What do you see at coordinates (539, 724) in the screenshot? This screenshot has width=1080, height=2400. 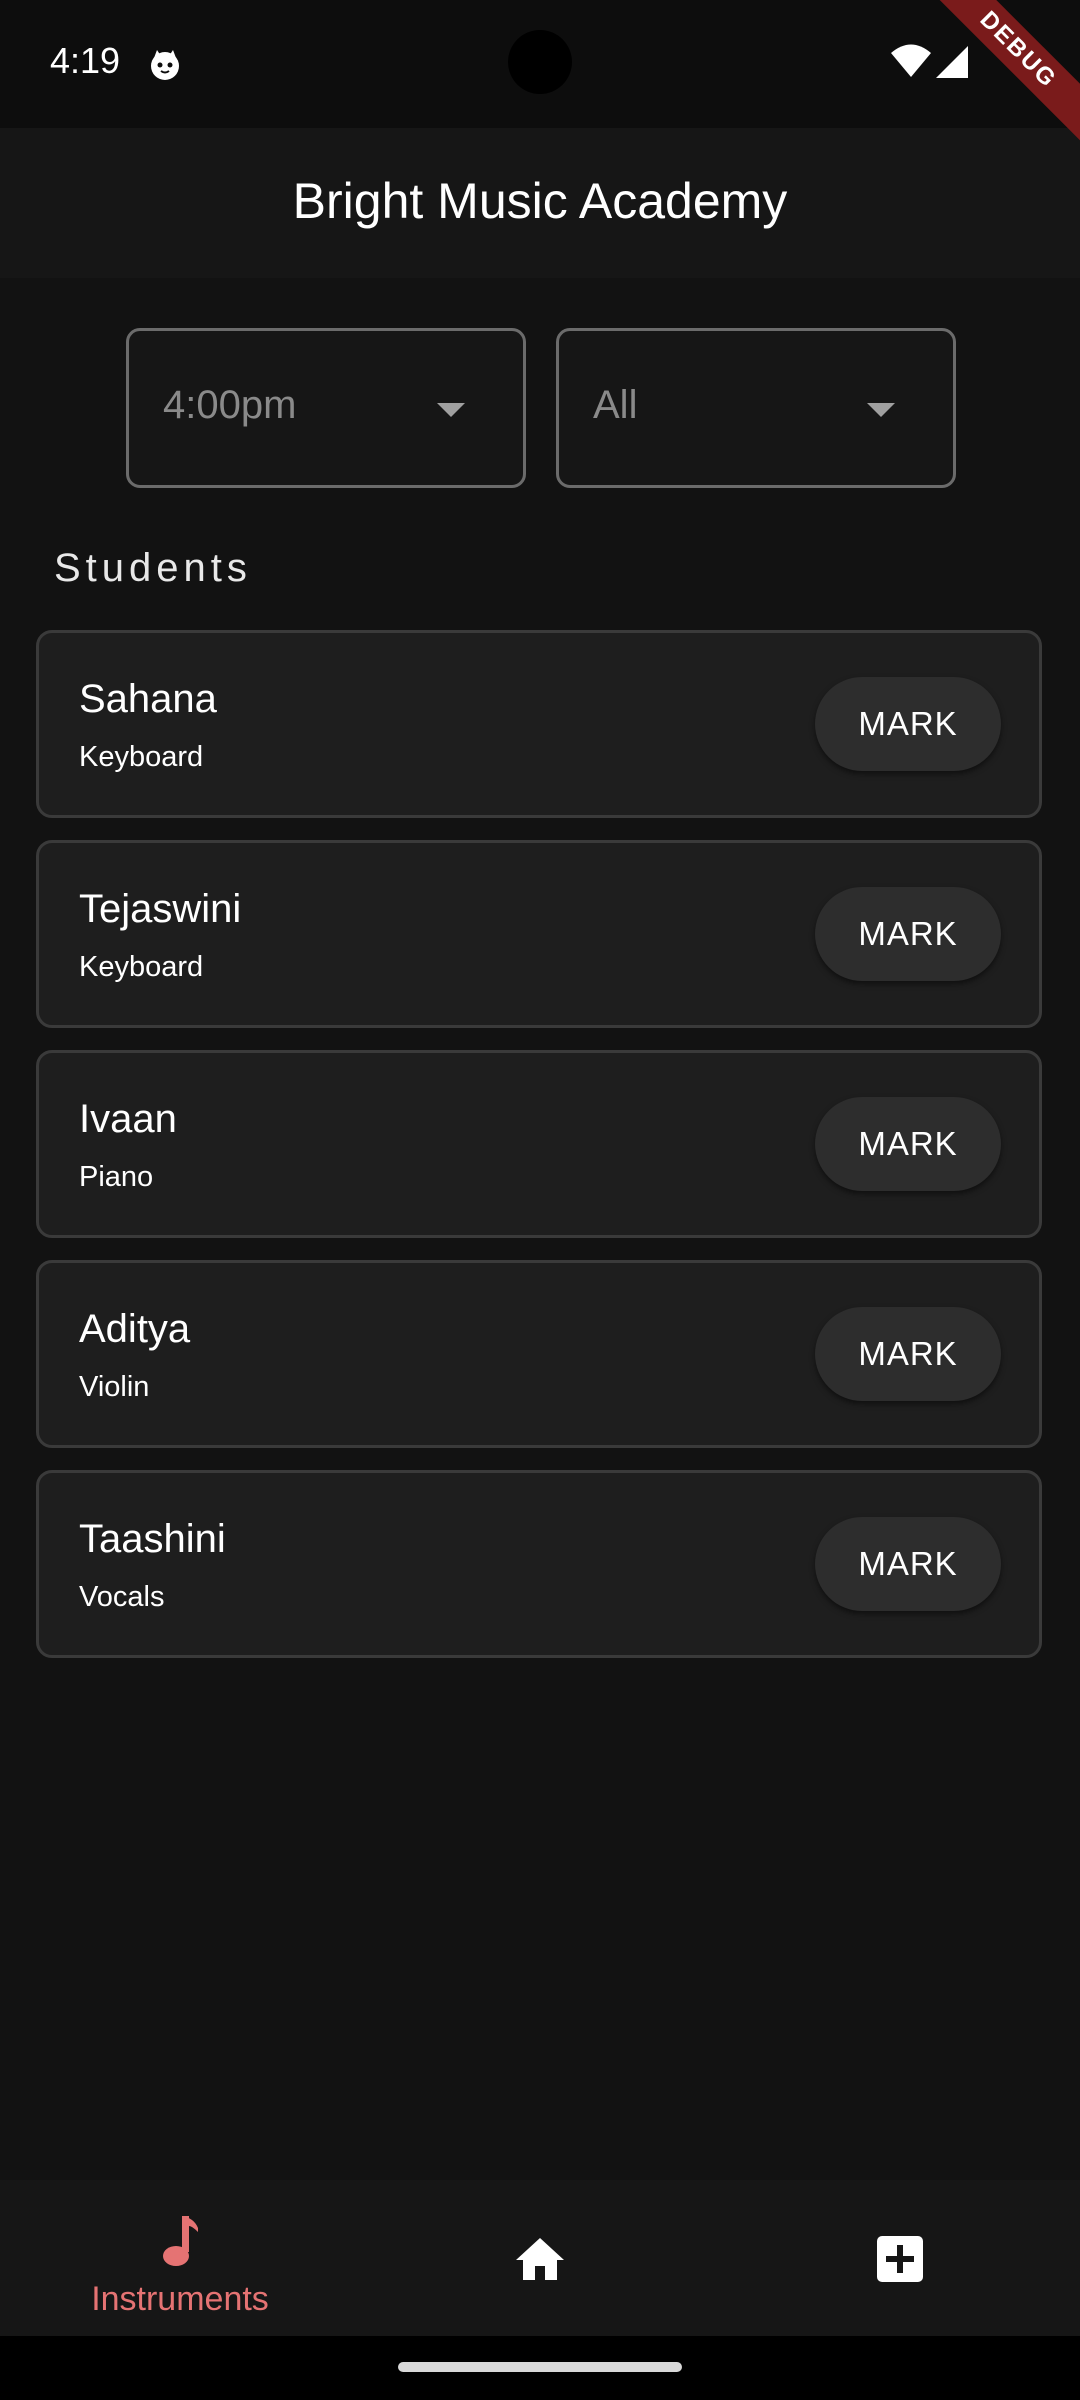 I see `student-card: Sahana Keyboard MARK` at bounding box center [539, 724].